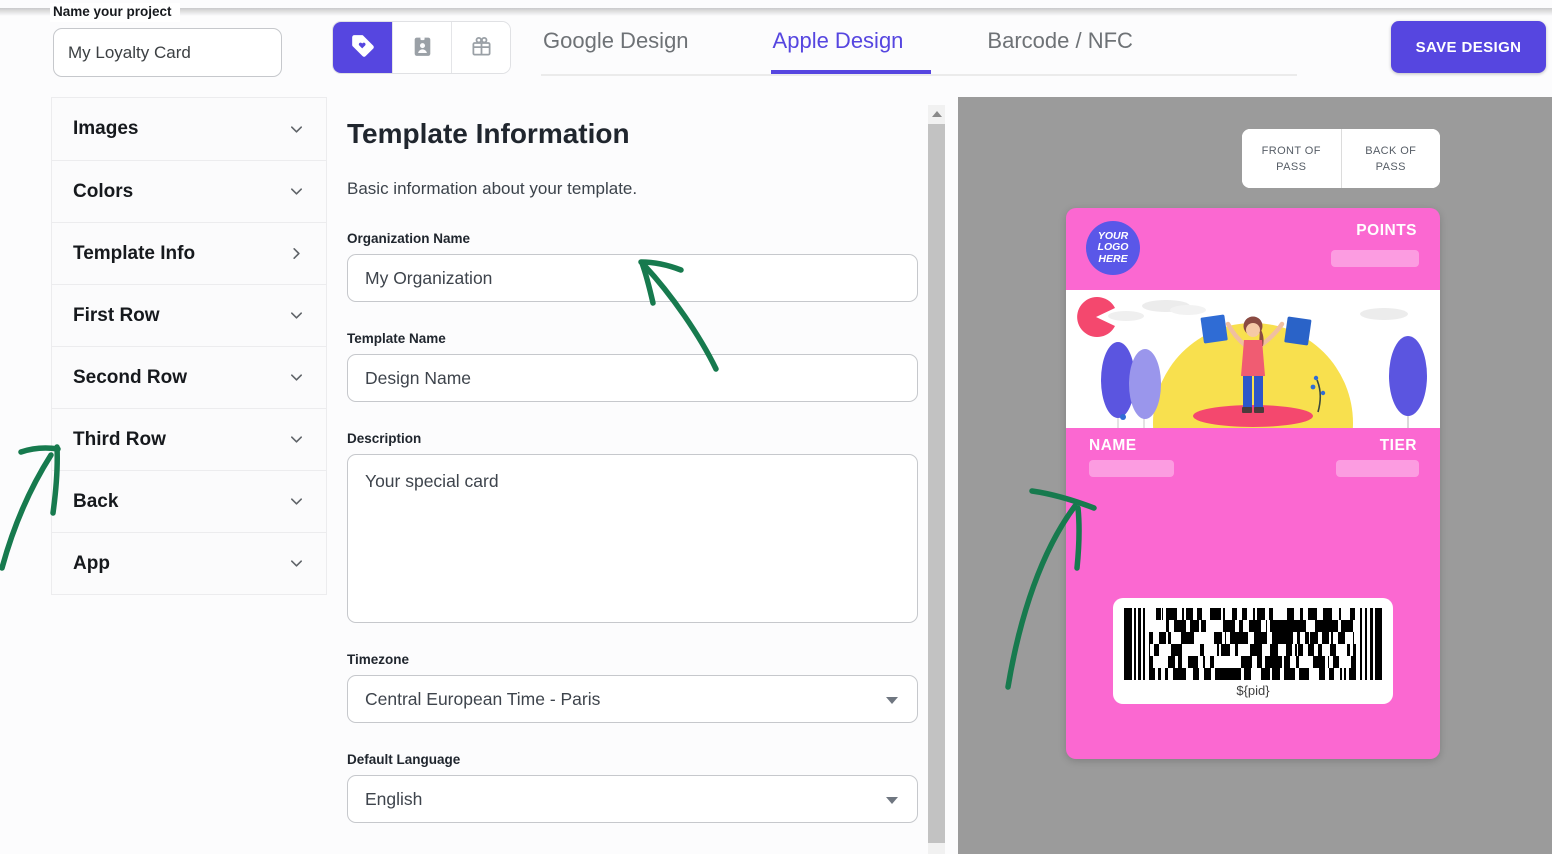  What do you see at coordinates (394, 798) in the screenshot?
I see `default-language-value: English` at bounding box center [394, 798].